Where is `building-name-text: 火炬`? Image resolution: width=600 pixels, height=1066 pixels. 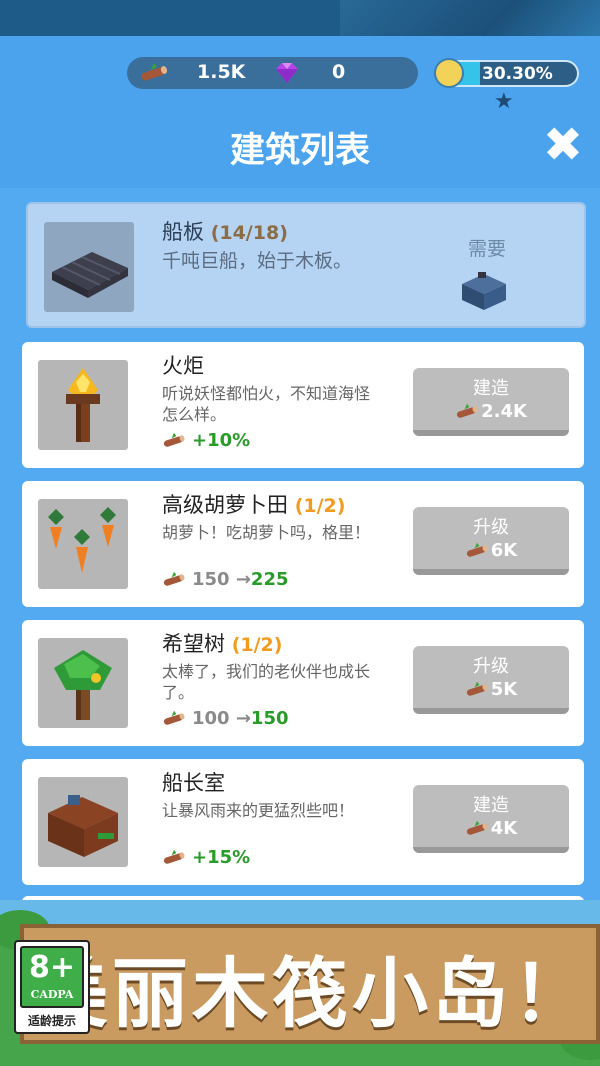
building-name-text: 火炬 is located at coordinates (183, 366).